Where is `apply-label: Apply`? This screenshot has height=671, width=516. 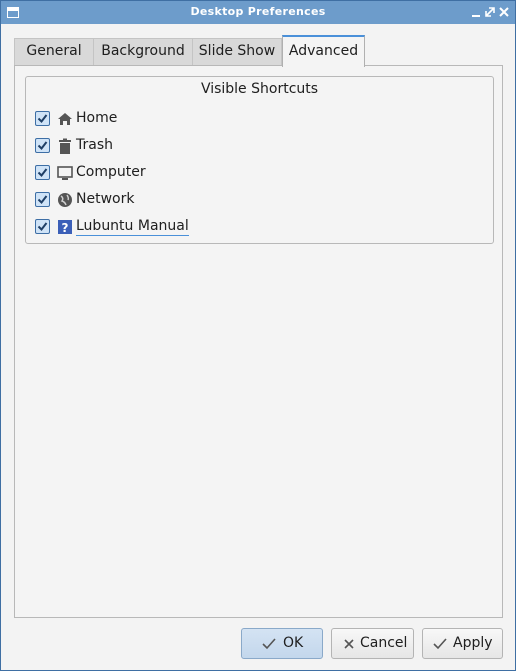
apply-label: Apply is located at coordinates (473, 643).